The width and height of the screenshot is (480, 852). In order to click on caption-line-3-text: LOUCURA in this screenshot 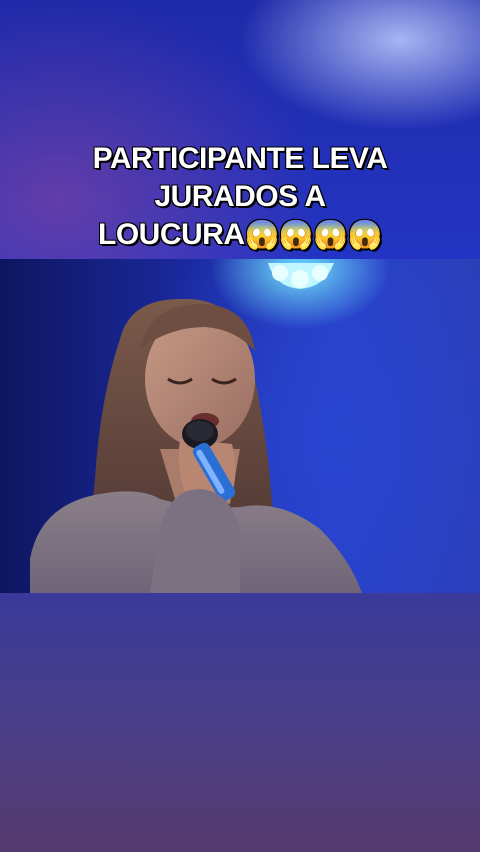, I will do `click(171, 234)`.